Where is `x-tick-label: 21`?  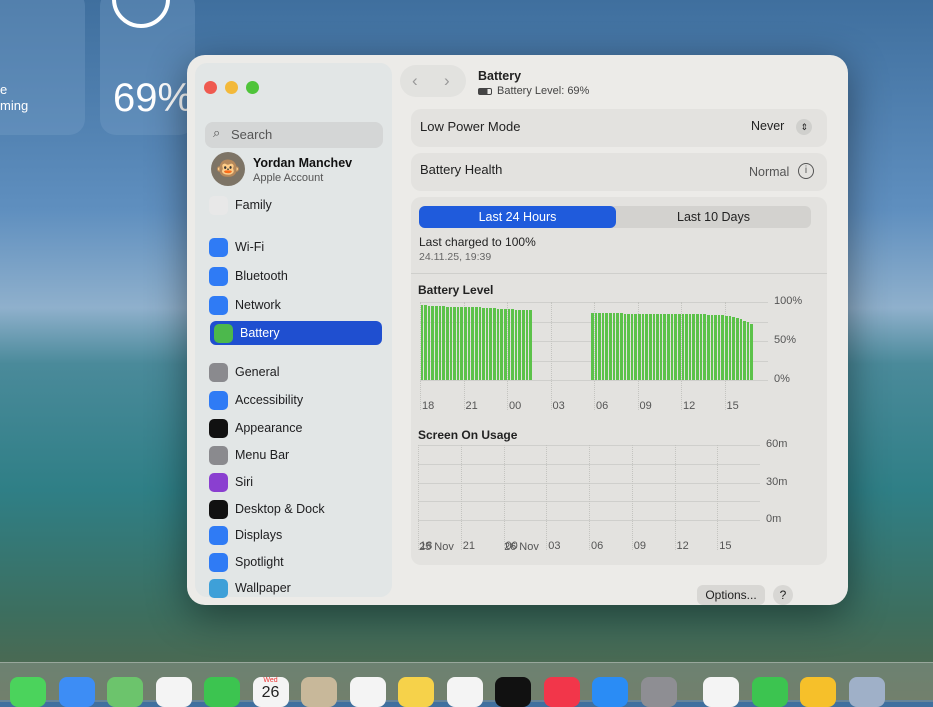
x-tick-label: 21 is located at coordinates (468, 546).